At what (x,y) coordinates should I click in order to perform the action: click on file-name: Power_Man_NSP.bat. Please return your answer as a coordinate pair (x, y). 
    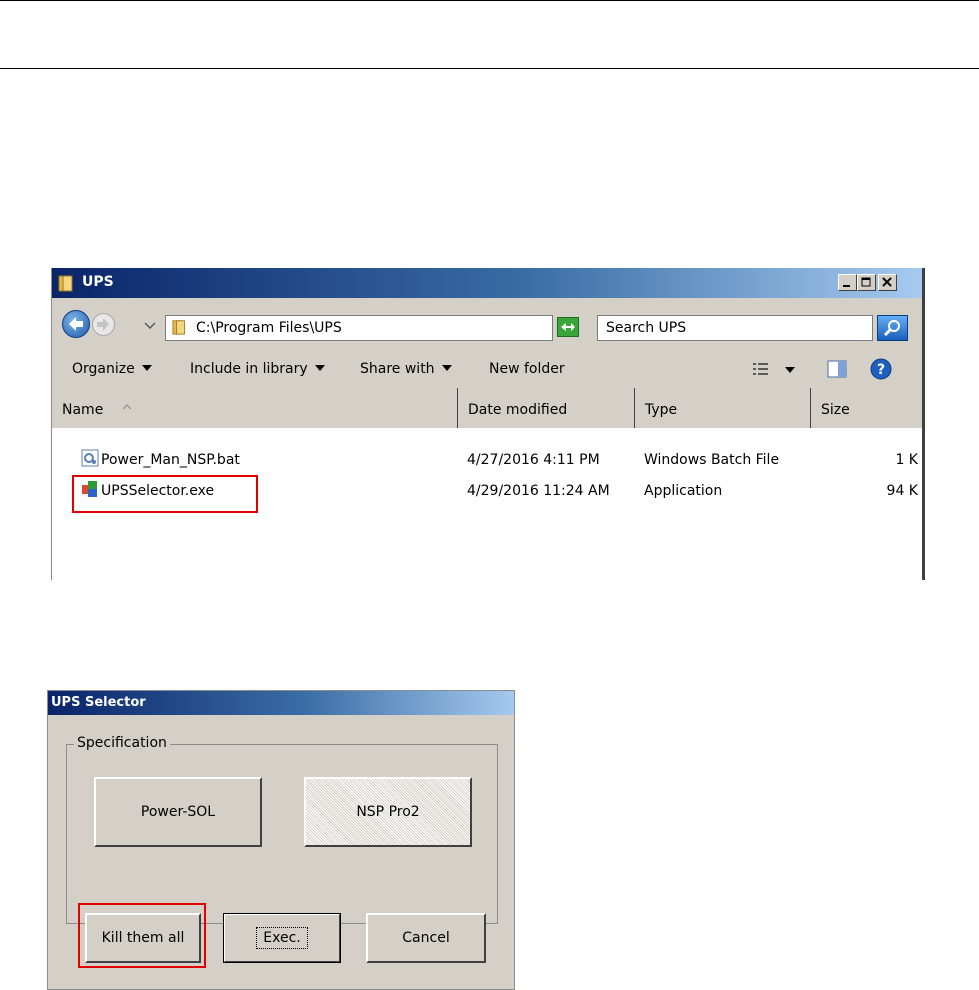
    Looking at the image, I should click on (170, 460).